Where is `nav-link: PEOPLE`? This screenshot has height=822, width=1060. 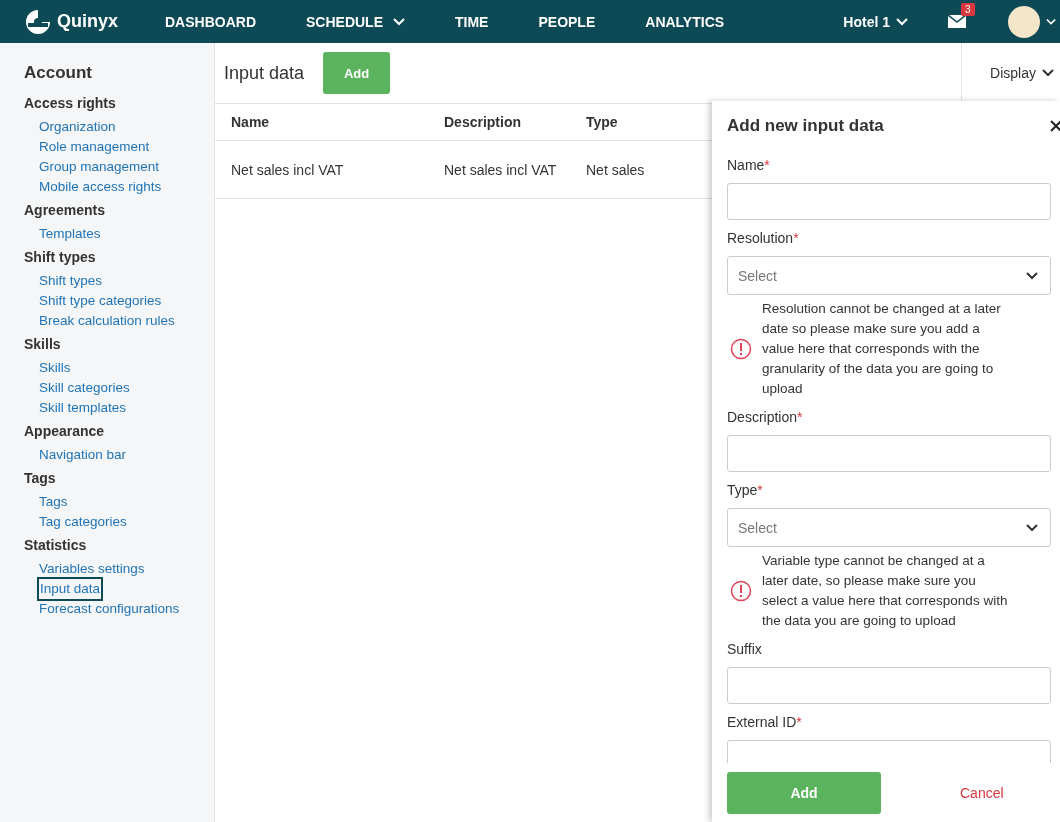
nav-link: PEOPLE is located at coordinates (567, 21).